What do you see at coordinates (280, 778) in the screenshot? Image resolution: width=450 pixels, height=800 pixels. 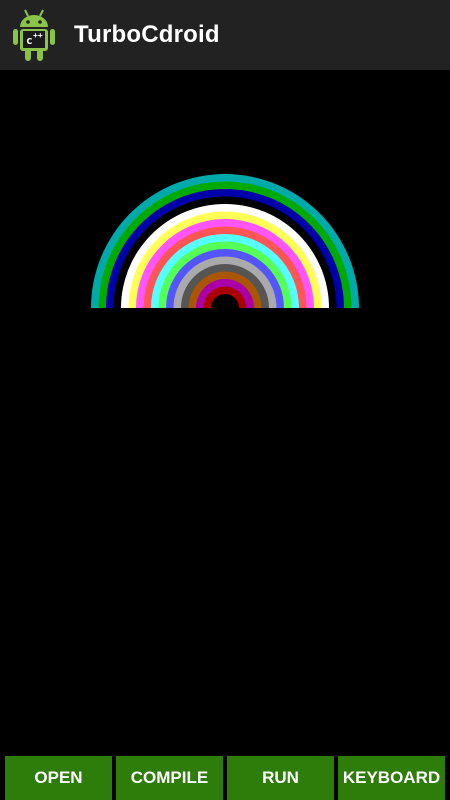 I see `run-button: RUN` at bounding box center [280, 778].